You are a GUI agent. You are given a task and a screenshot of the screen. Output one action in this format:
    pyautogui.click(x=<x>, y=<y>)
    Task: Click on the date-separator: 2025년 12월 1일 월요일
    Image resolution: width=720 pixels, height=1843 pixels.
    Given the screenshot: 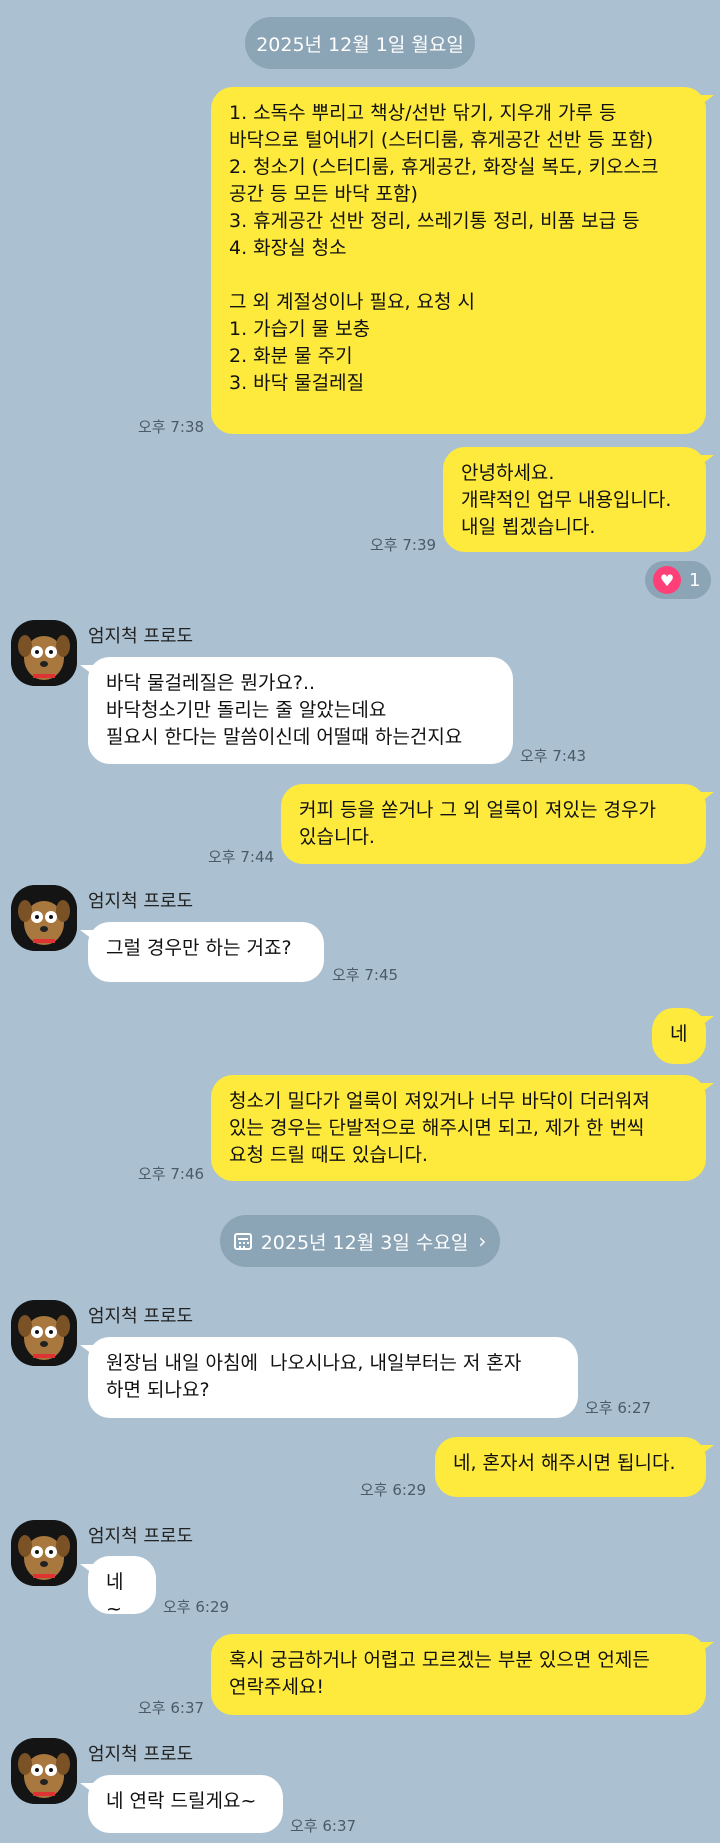 What is the action you would take?
    pyautogui.click(x=360, y=43)
    